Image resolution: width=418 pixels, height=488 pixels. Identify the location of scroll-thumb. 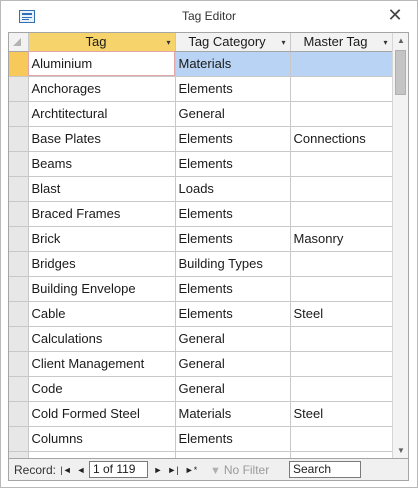
(400, 72).